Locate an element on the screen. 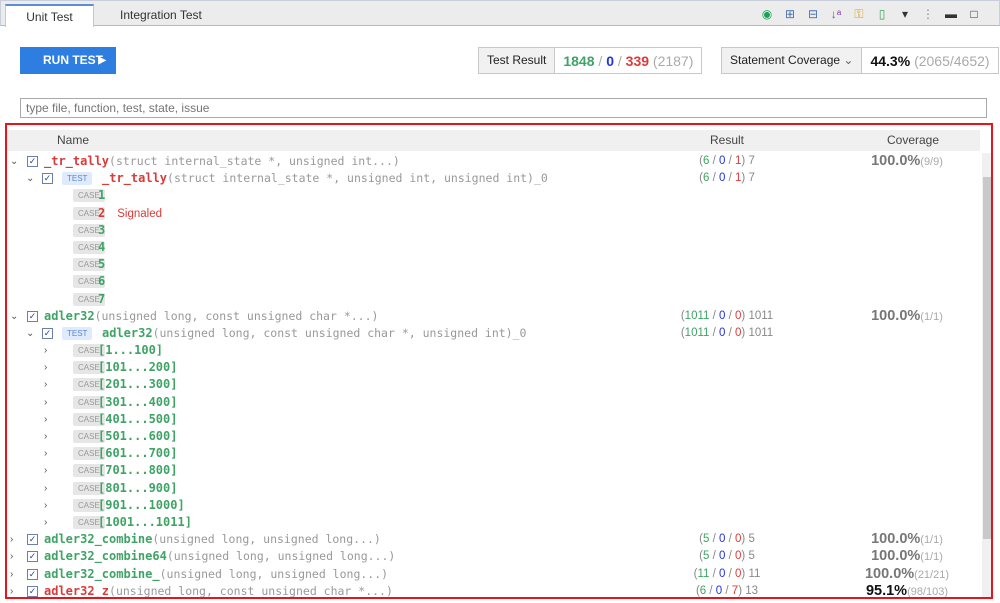  case-row: › CASE [101...200] is located at coordinates (494, 367).